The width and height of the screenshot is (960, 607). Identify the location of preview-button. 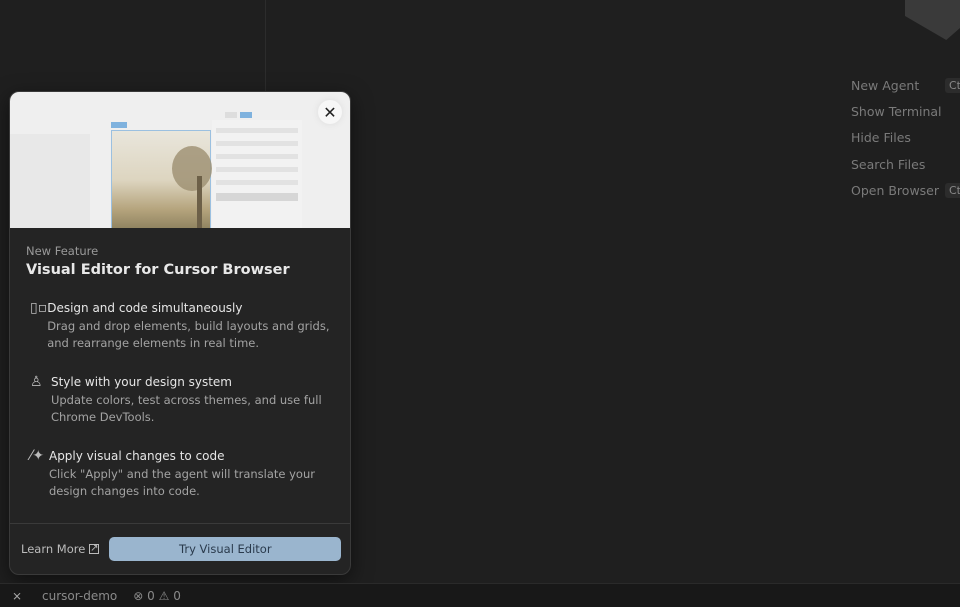
(231, 115).